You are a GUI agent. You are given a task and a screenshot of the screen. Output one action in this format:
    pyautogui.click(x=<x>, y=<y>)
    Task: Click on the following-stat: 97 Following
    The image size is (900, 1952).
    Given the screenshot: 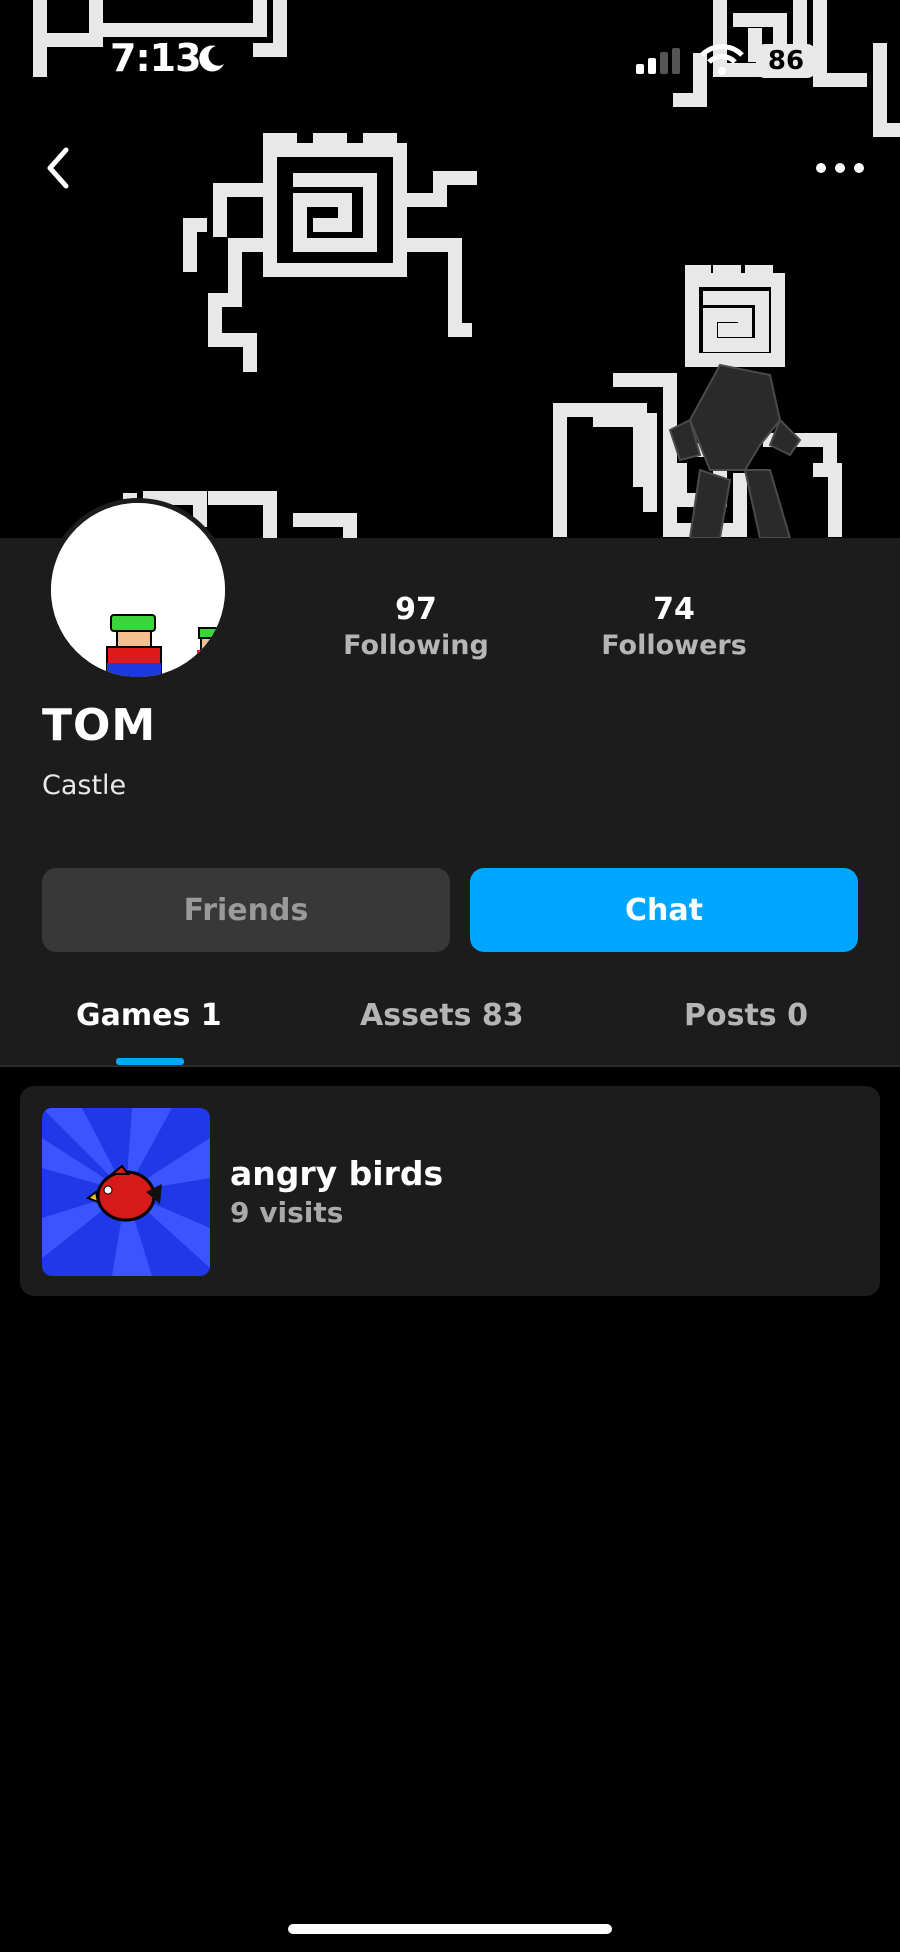 What is the action you would take?
    pyautogui.click(x=416, y=628)
    